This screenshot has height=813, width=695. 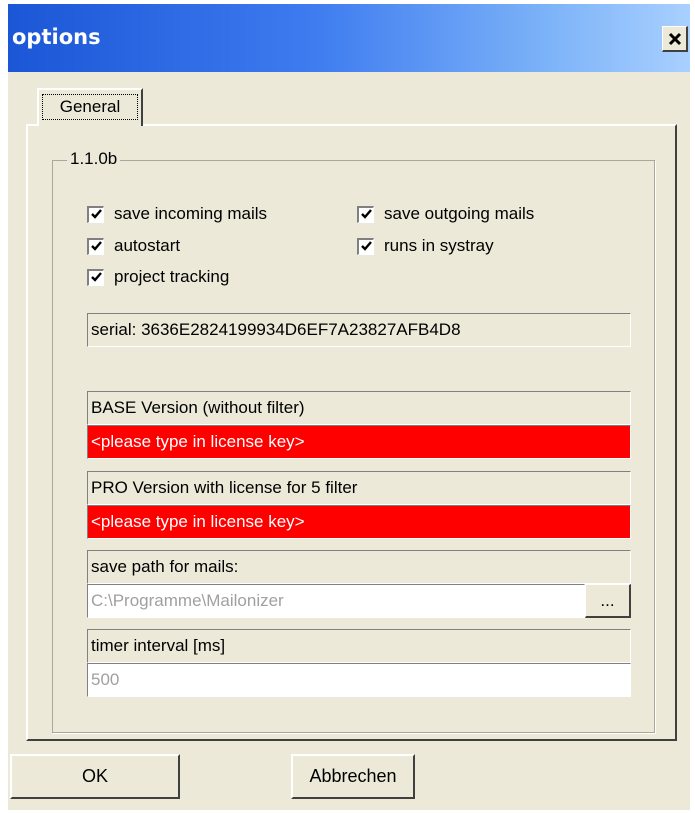 What do you see at coordinates (191, 213) in the screenshot?
I see `save-incoming-mails-label: save incoming mails` at bounding box center [191, 213].